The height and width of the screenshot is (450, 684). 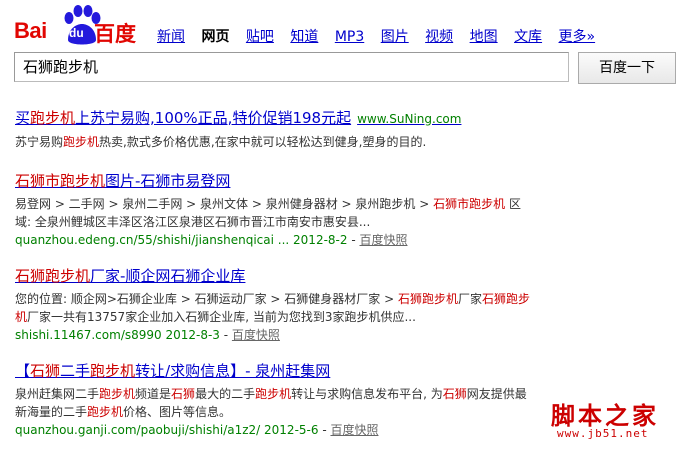 I want to click on ad-abs-pre: 苏宁易购, so click(x=39, y=142).